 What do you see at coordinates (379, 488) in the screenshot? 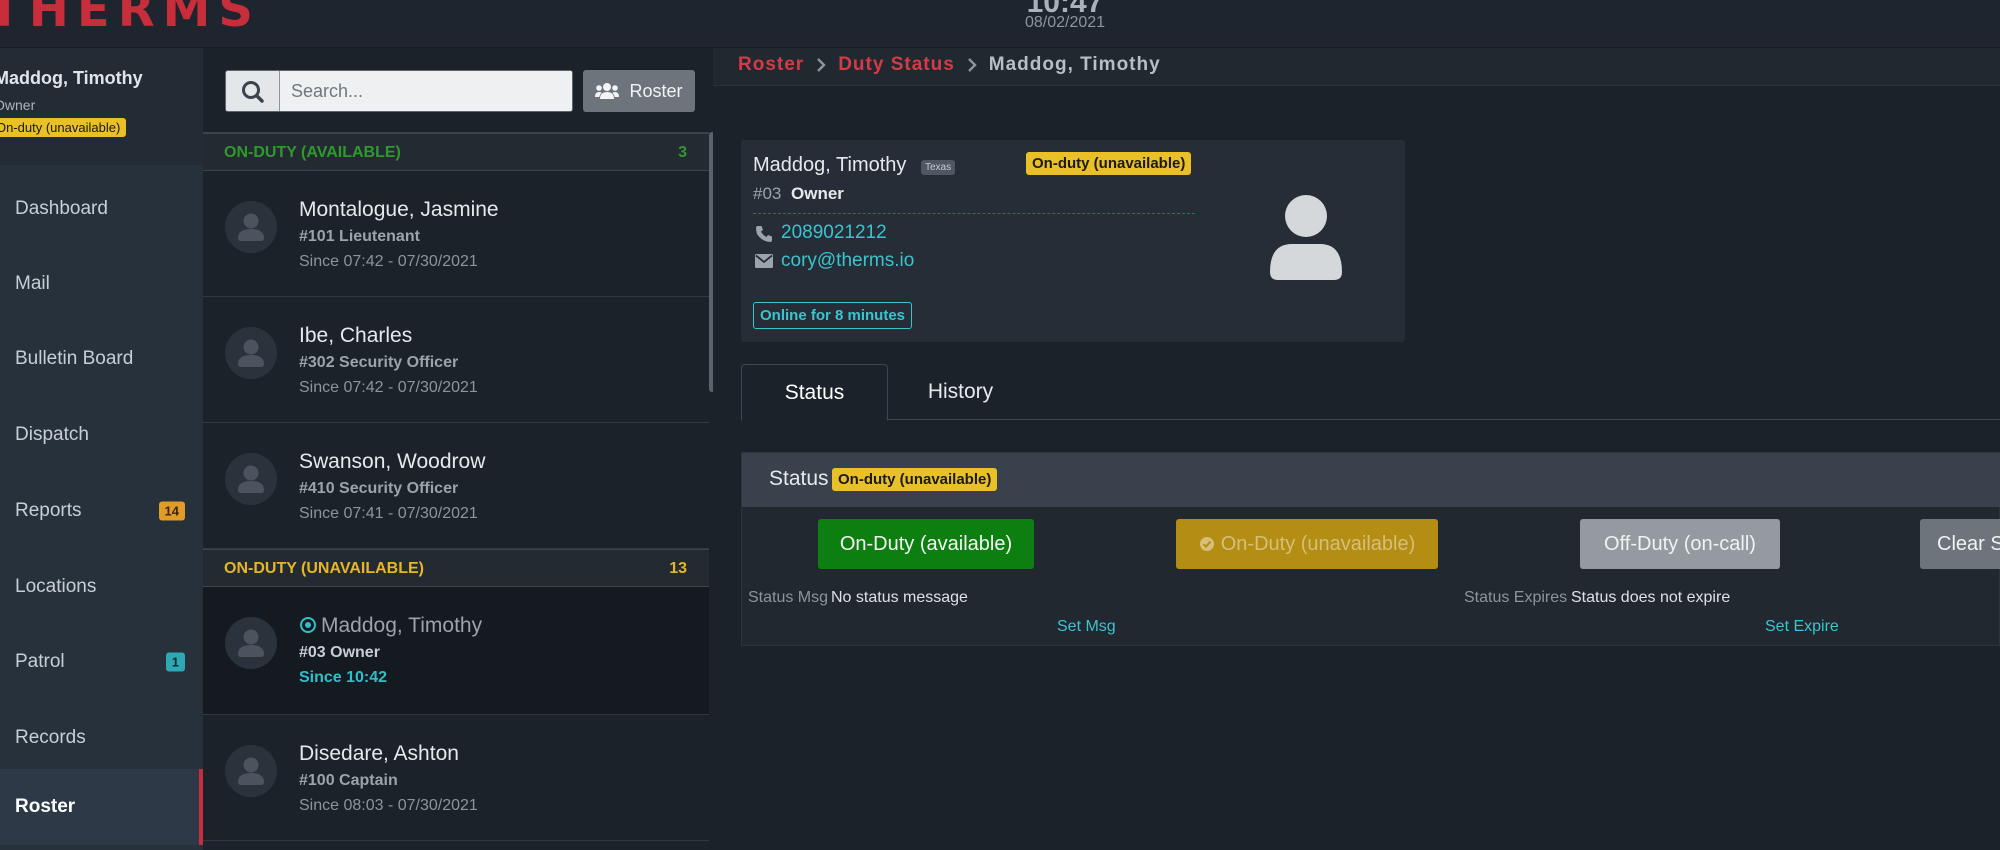
I see `person-role: #410 Security Officer` at bounding box center [379, 488].